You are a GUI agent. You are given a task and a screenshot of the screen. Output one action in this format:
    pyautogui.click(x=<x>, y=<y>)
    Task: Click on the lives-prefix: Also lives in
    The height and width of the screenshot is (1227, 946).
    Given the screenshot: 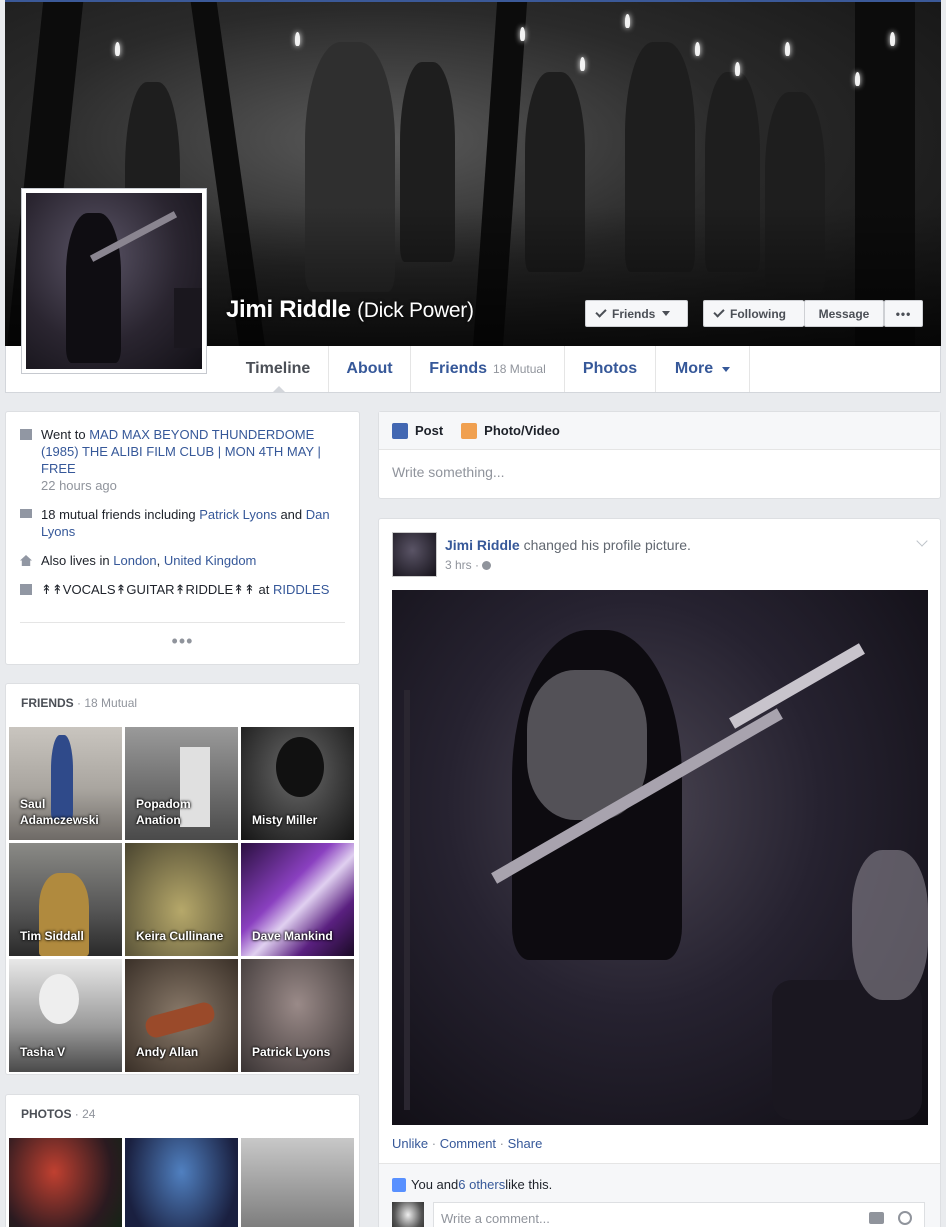 What is the action you would take?
    pyautogui.click(x=77, y=560)
    